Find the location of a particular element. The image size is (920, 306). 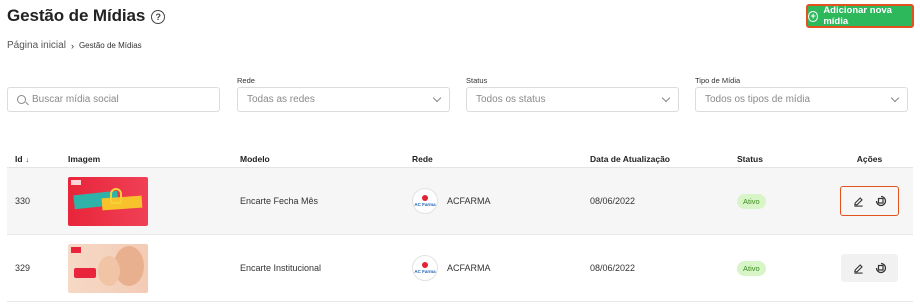

row-id: 329 is located at coordinates (23, 268).